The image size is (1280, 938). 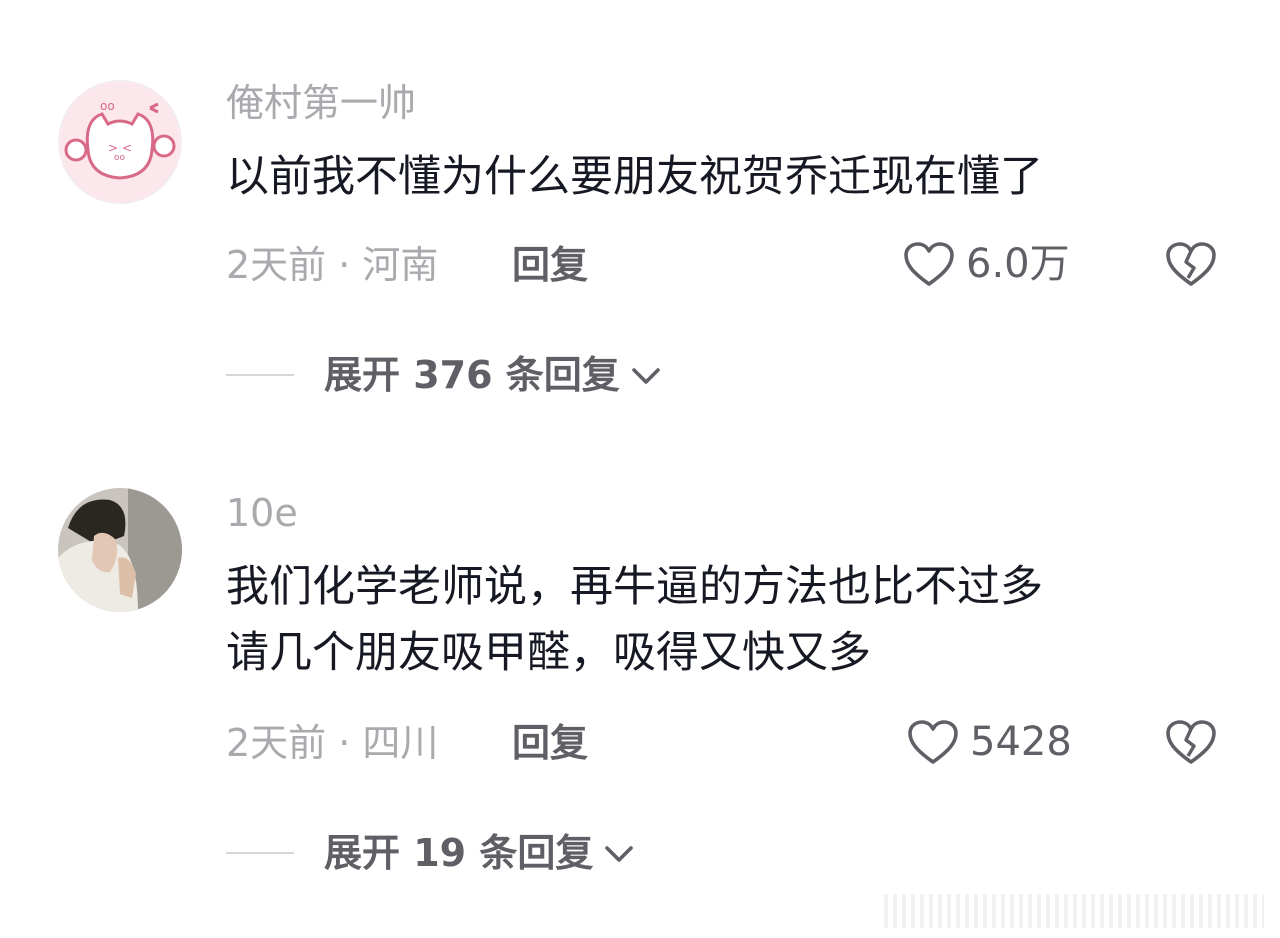 What do you see at coordinates (1018, 264) in the screenshot?
I see `like-count: 6.0万` at bounding box center [1018, 264].